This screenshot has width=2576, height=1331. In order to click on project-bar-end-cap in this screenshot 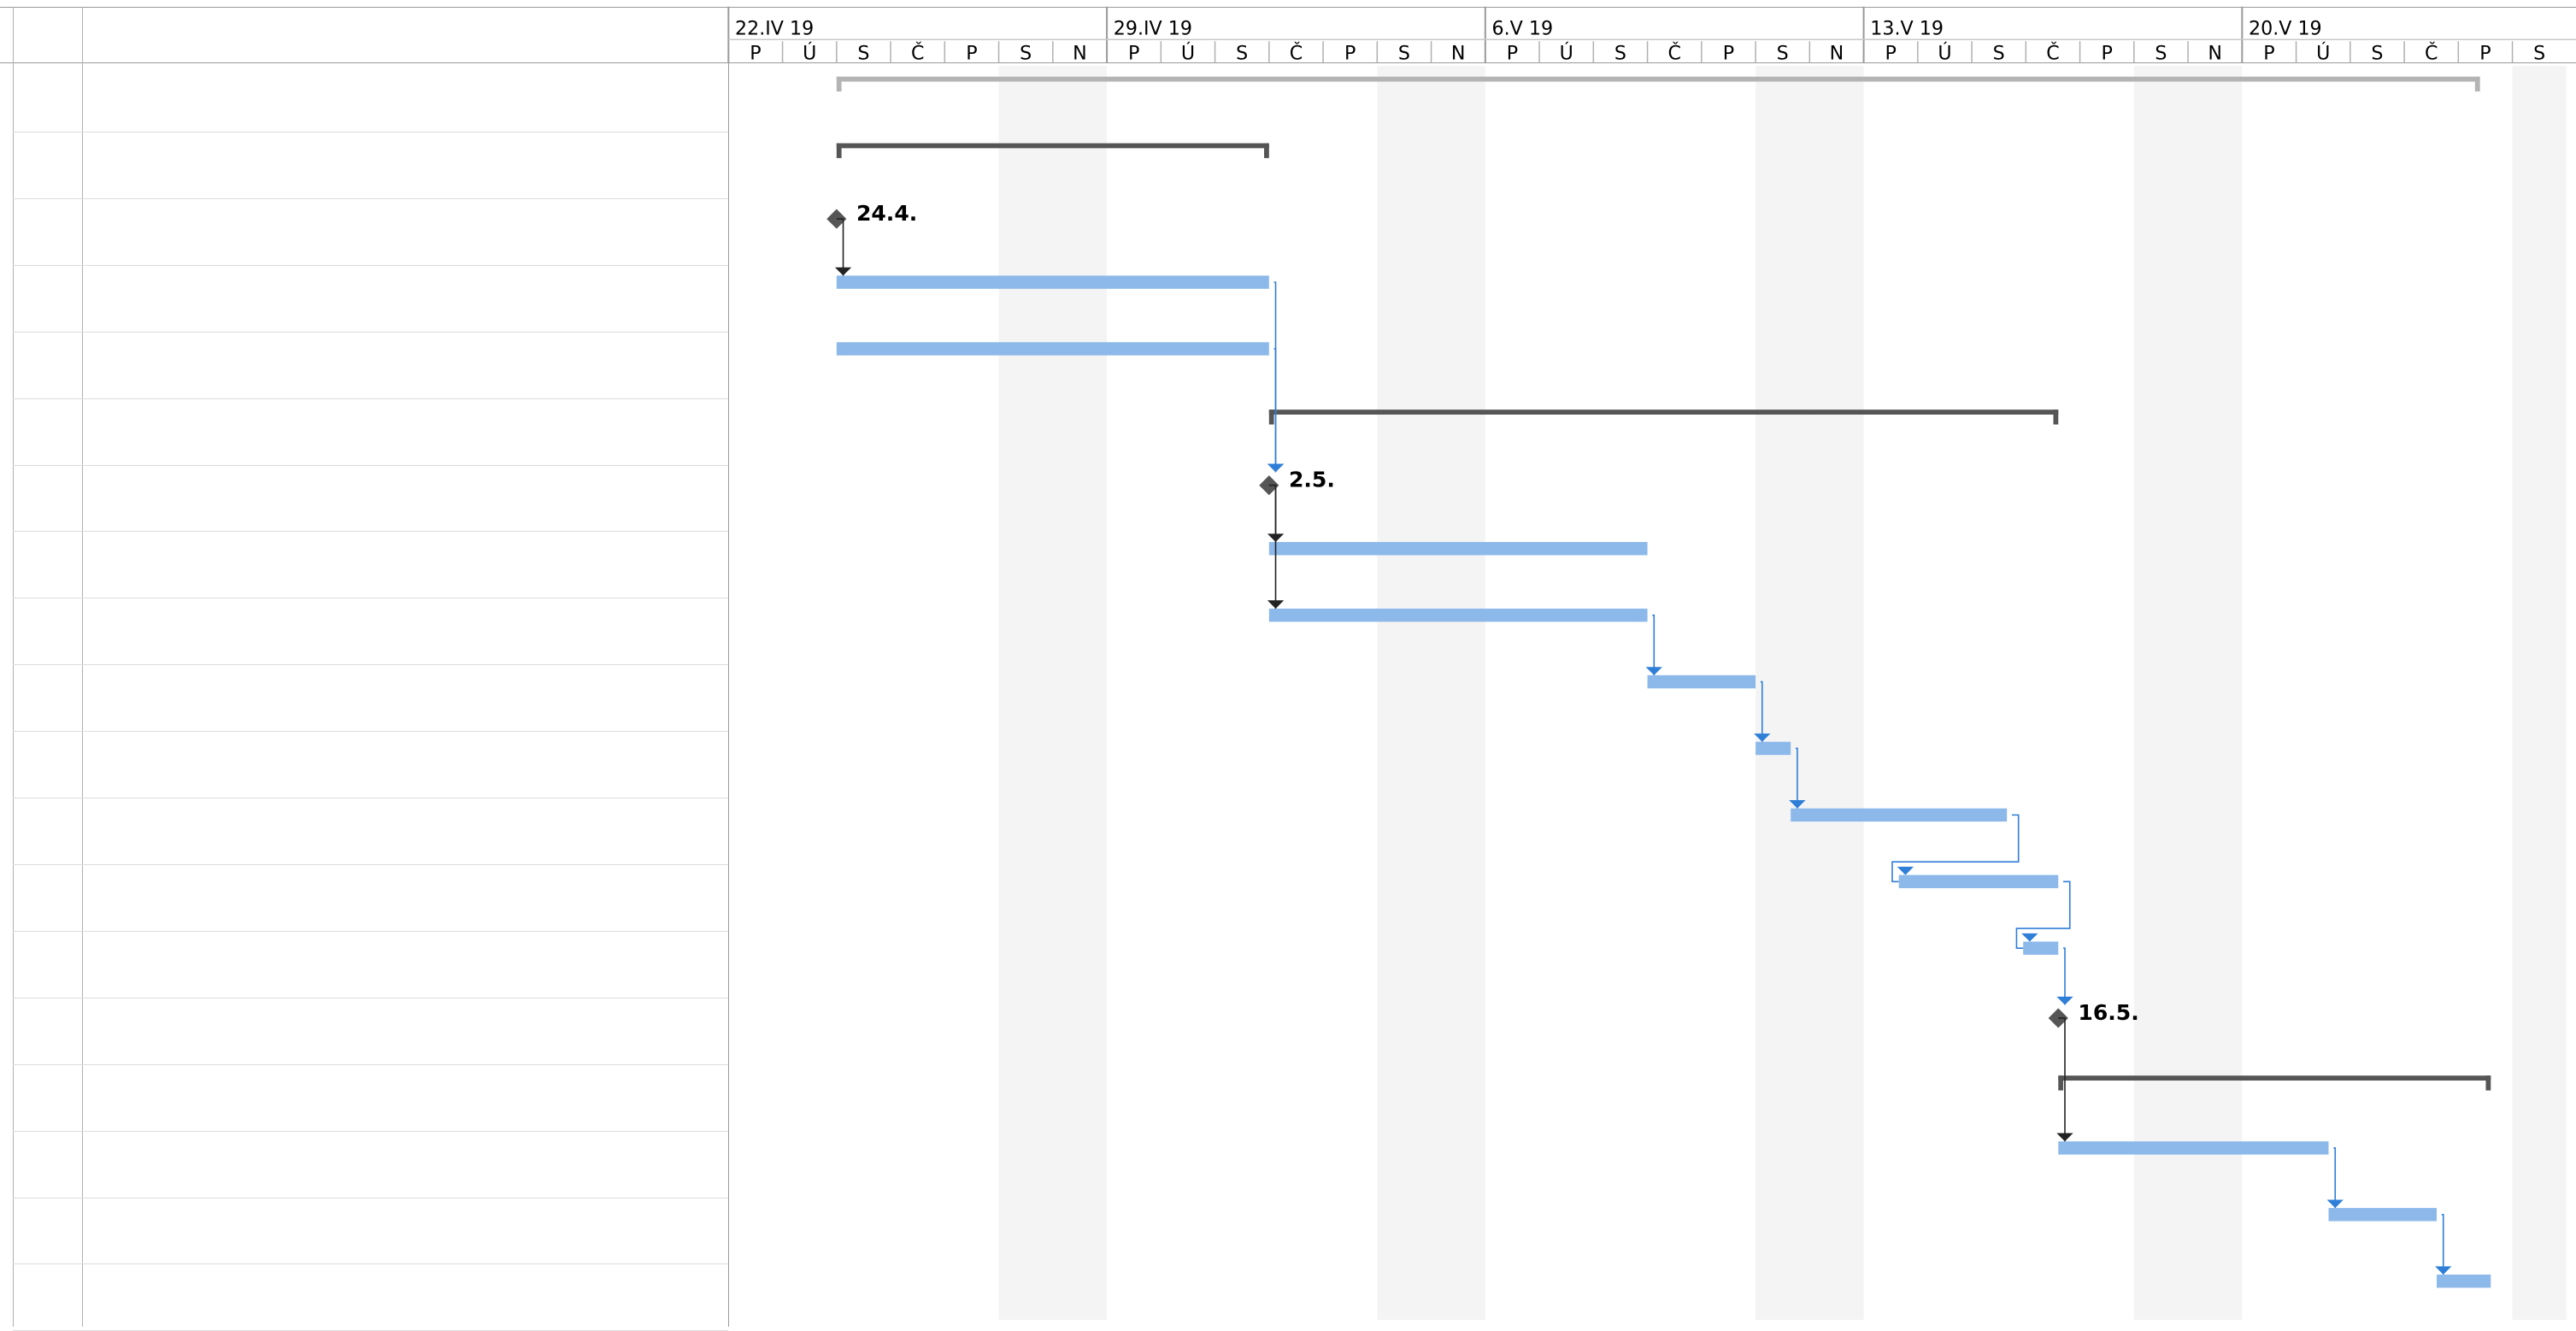, I will do `click(2477, 84)`.